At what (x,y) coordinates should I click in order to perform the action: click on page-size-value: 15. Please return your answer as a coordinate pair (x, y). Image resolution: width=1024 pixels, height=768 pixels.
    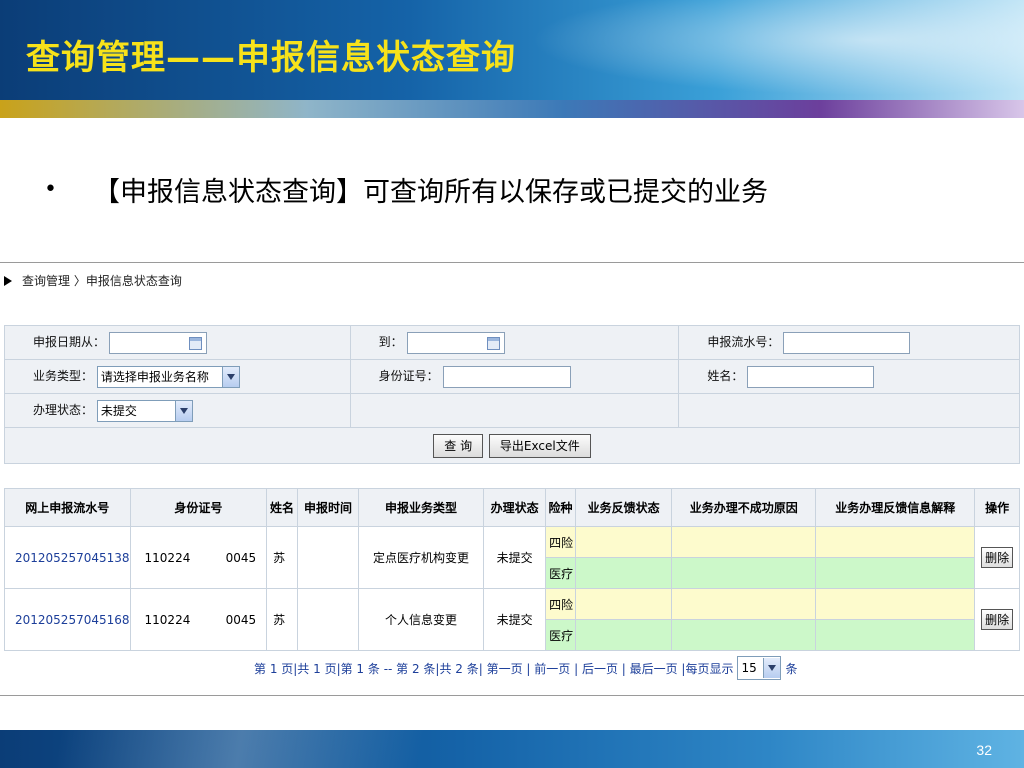
    Looking at the image, I should click on (749, 668).